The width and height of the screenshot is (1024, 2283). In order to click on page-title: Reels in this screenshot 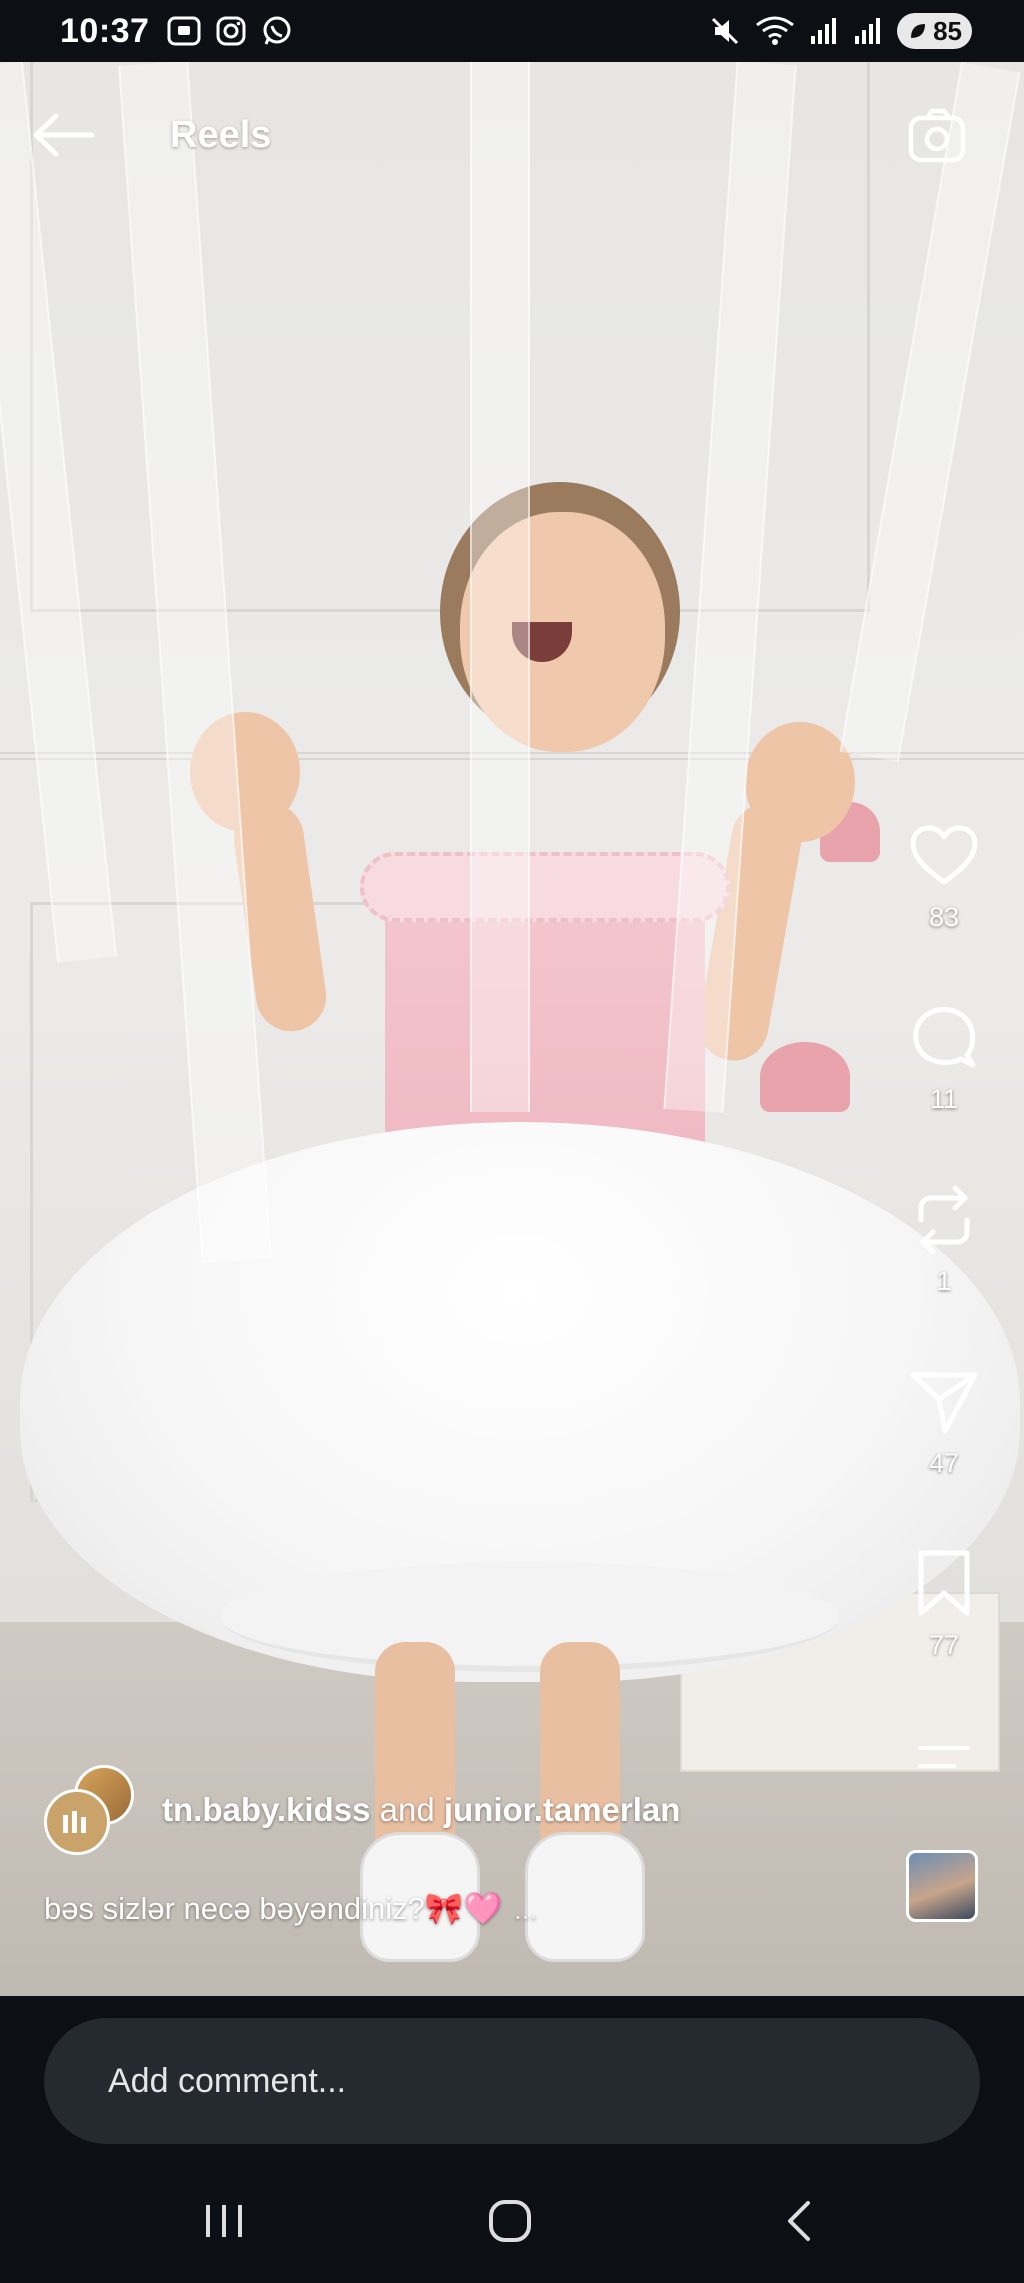, I will do `click(221, 135)`.